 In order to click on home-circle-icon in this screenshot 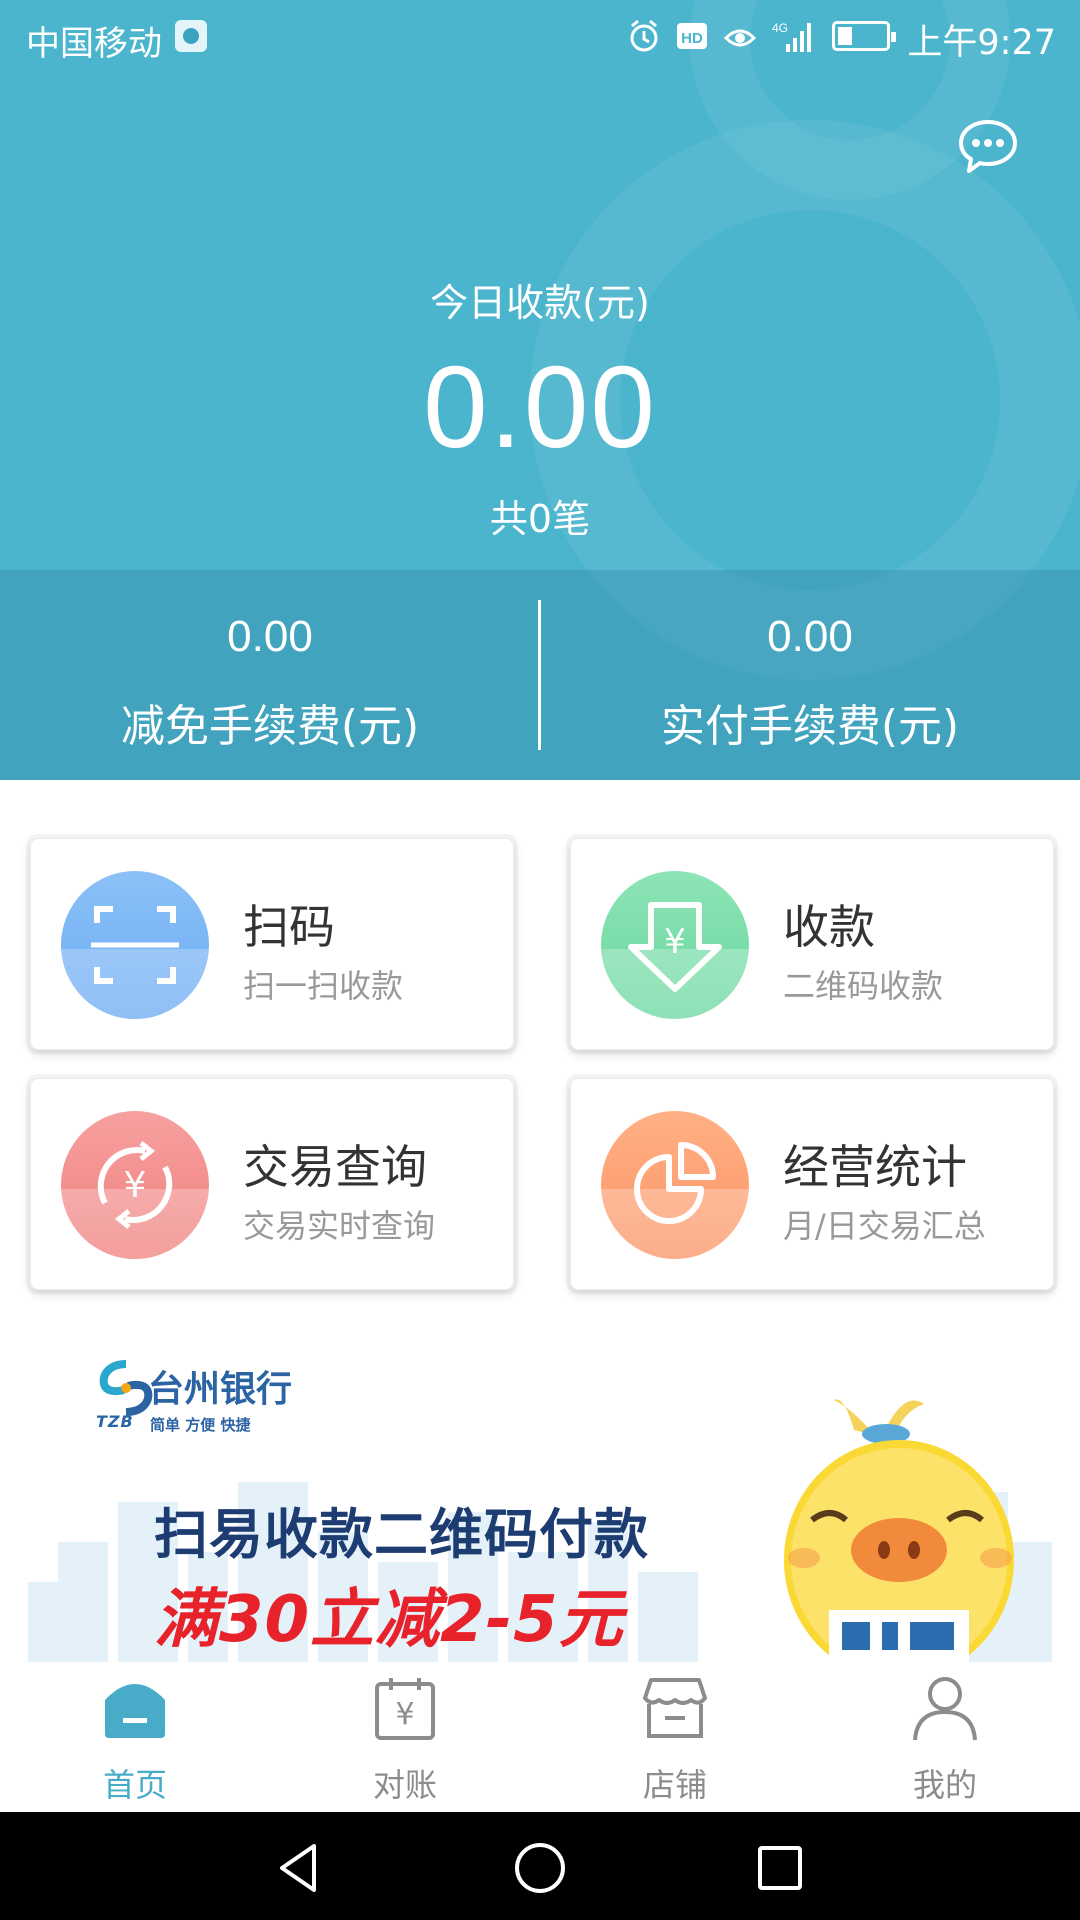, I will do `click(540, 1868)`.